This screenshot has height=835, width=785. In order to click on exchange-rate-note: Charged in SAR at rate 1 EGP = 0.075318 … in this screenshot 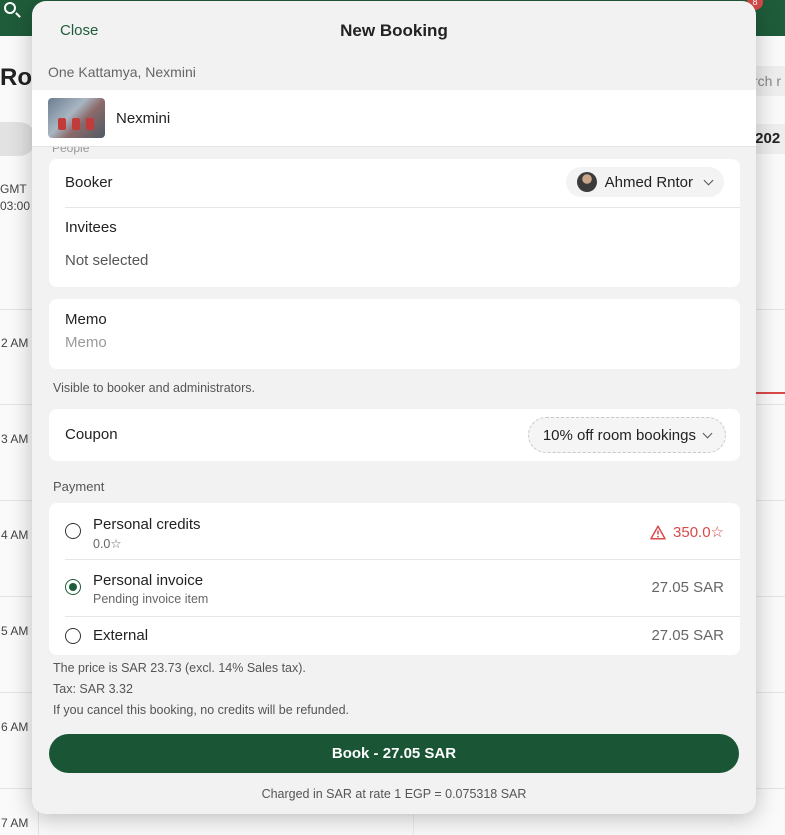, I will do `click(394, 794)`.